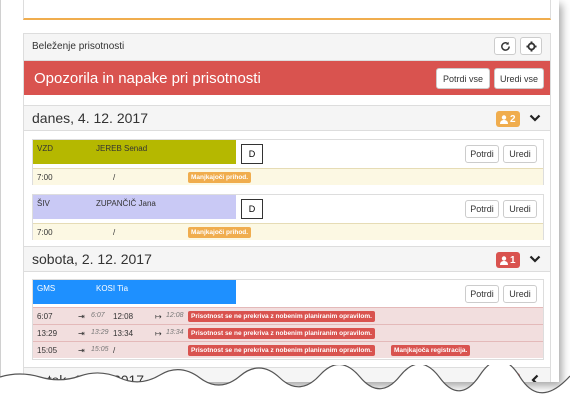  Describe the element at coordinates (513, 260) in the screenshot. I see `count-value: 1` at that location.